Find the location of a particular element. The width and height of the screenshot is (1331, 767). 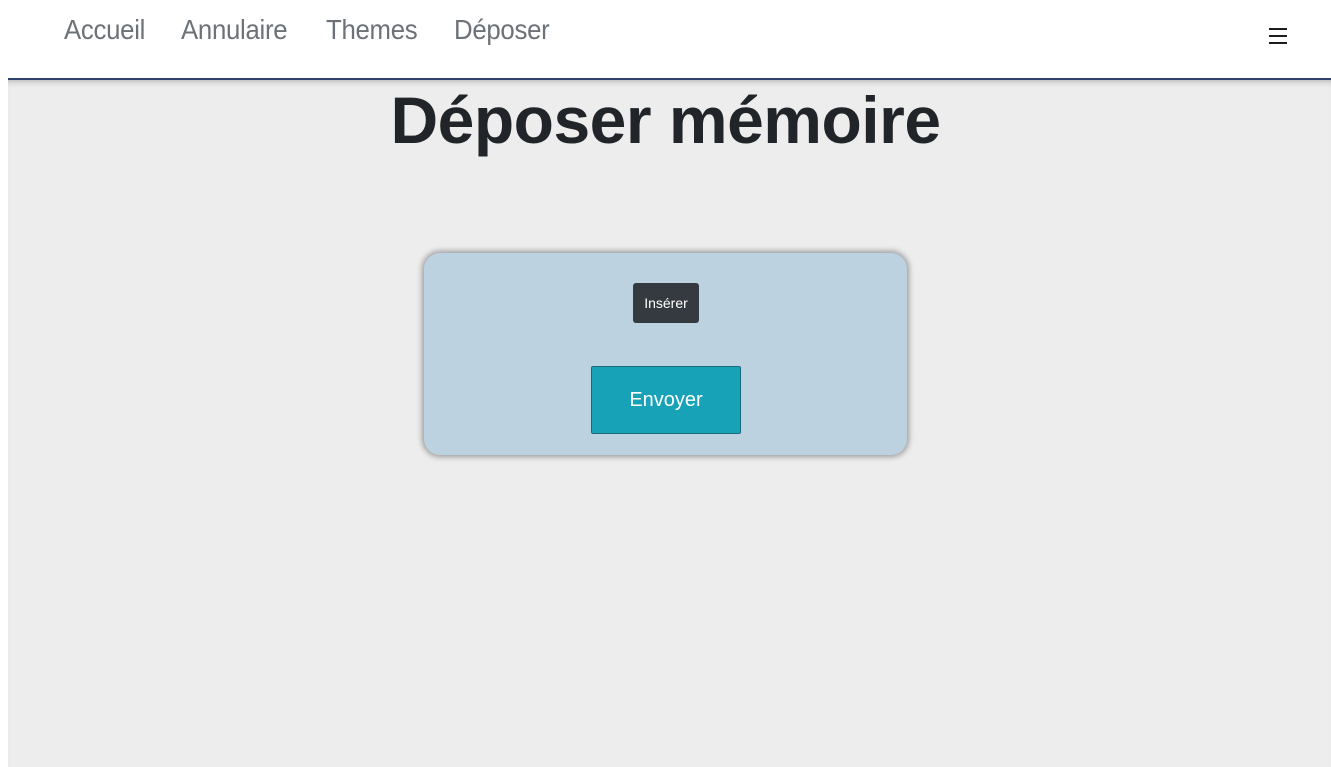

hamburger-menu-icon is located at coordinates (1279, 35).